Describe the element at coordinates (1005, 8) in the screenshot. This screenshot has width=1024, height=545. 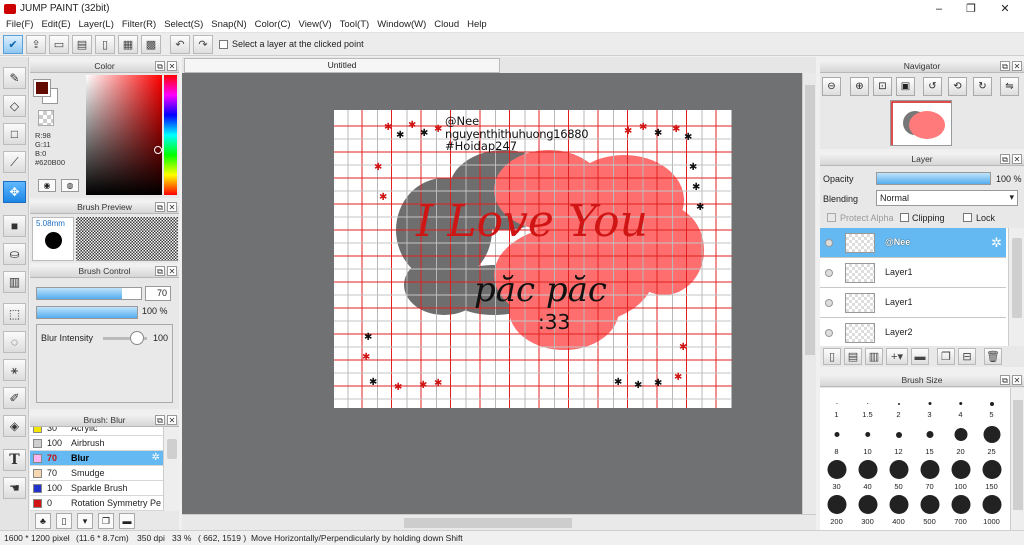
I see `close-button: ✕` at that location.